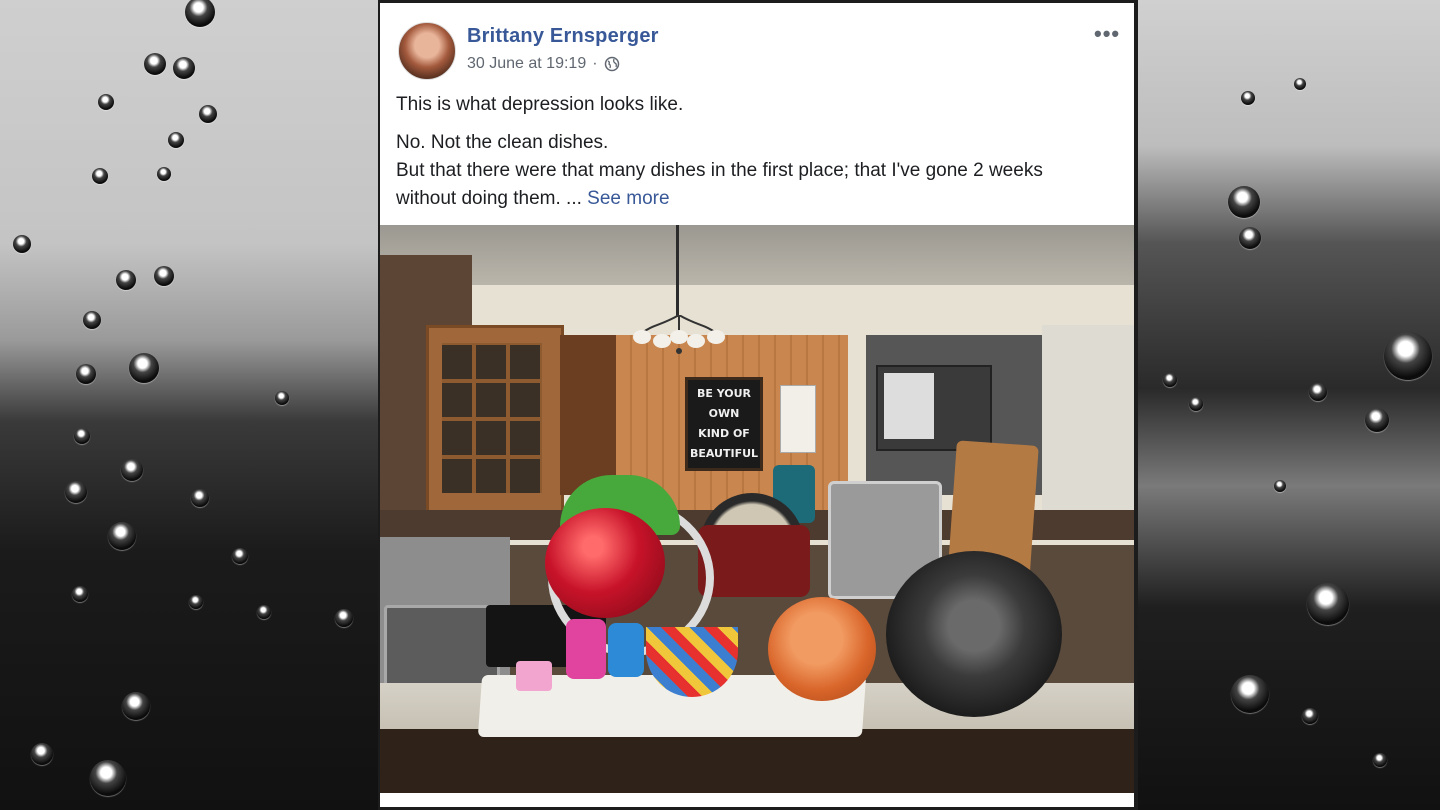 The height and width of the screenshot is (810, 1440). I want to click on photo-pink-cup, so click(586, 649).